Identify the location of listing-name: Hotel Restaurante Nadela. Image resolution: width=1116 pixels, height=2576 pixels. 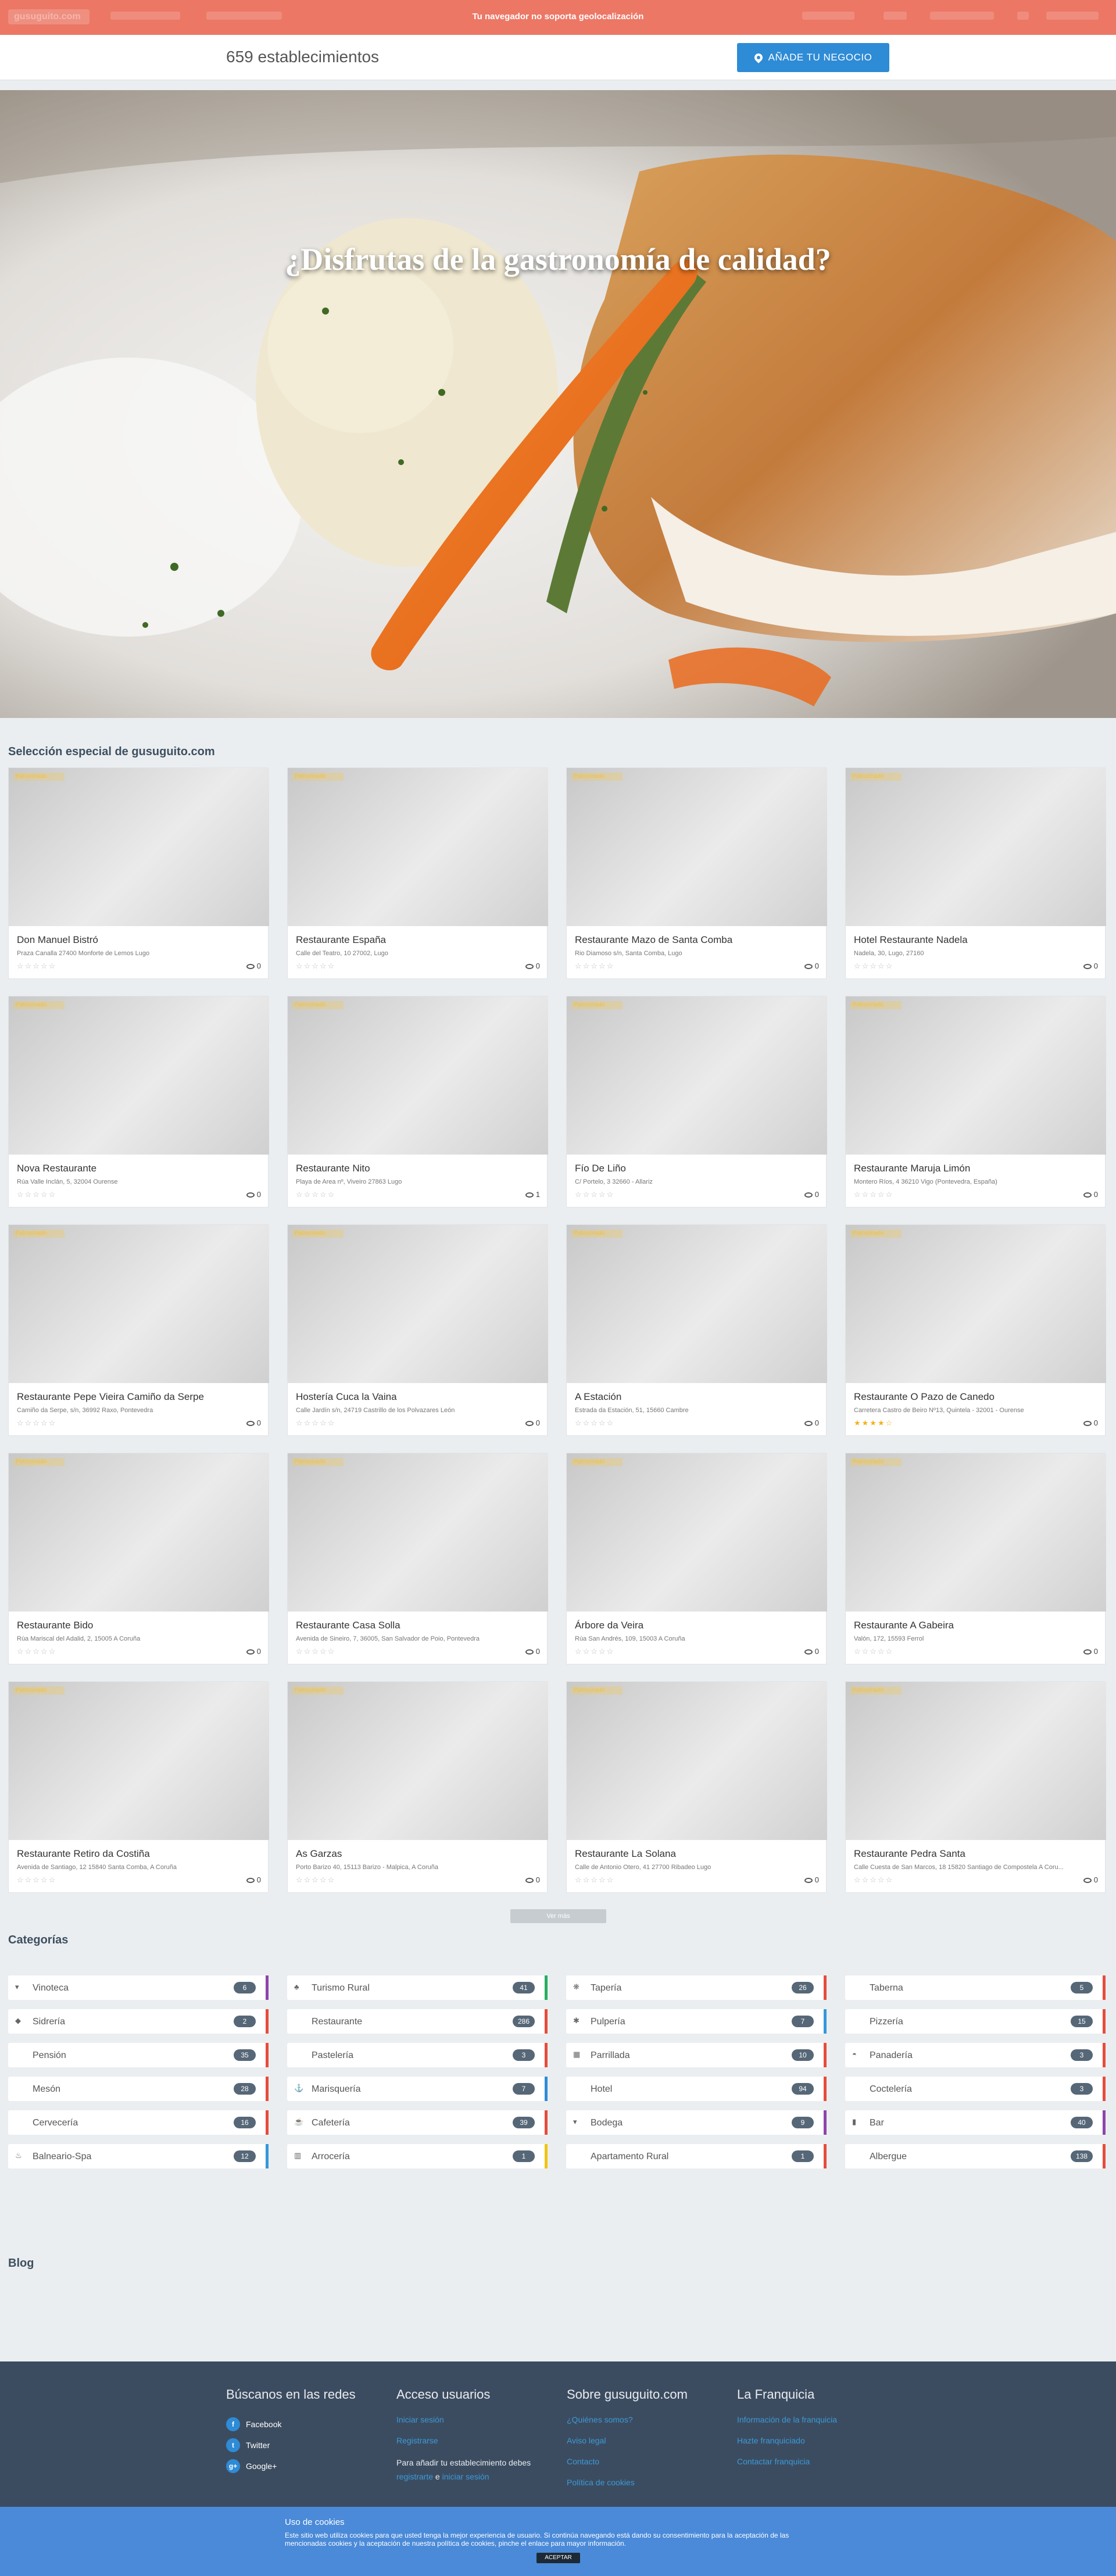
(976, 940).